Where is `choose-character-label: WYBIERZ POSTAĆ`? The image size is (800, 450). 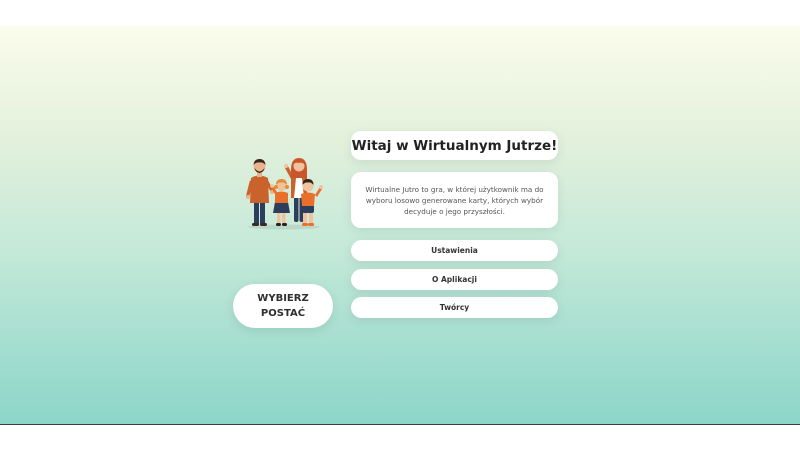
choose-character-label: WYBIERZ POSTAĆ is located at coordinates (283, 306).